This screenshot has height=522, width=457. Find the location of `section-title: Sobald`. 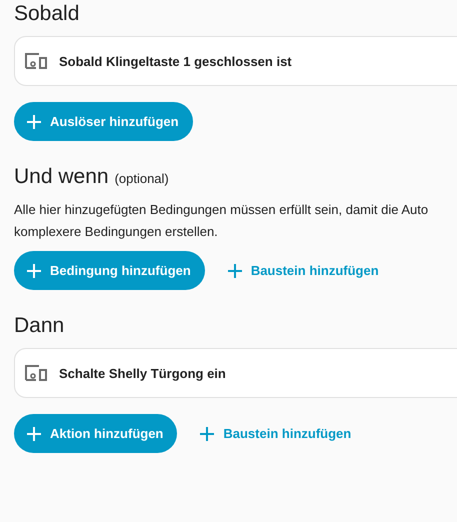

section-title: Sobald is located at coordinates (47, 14).